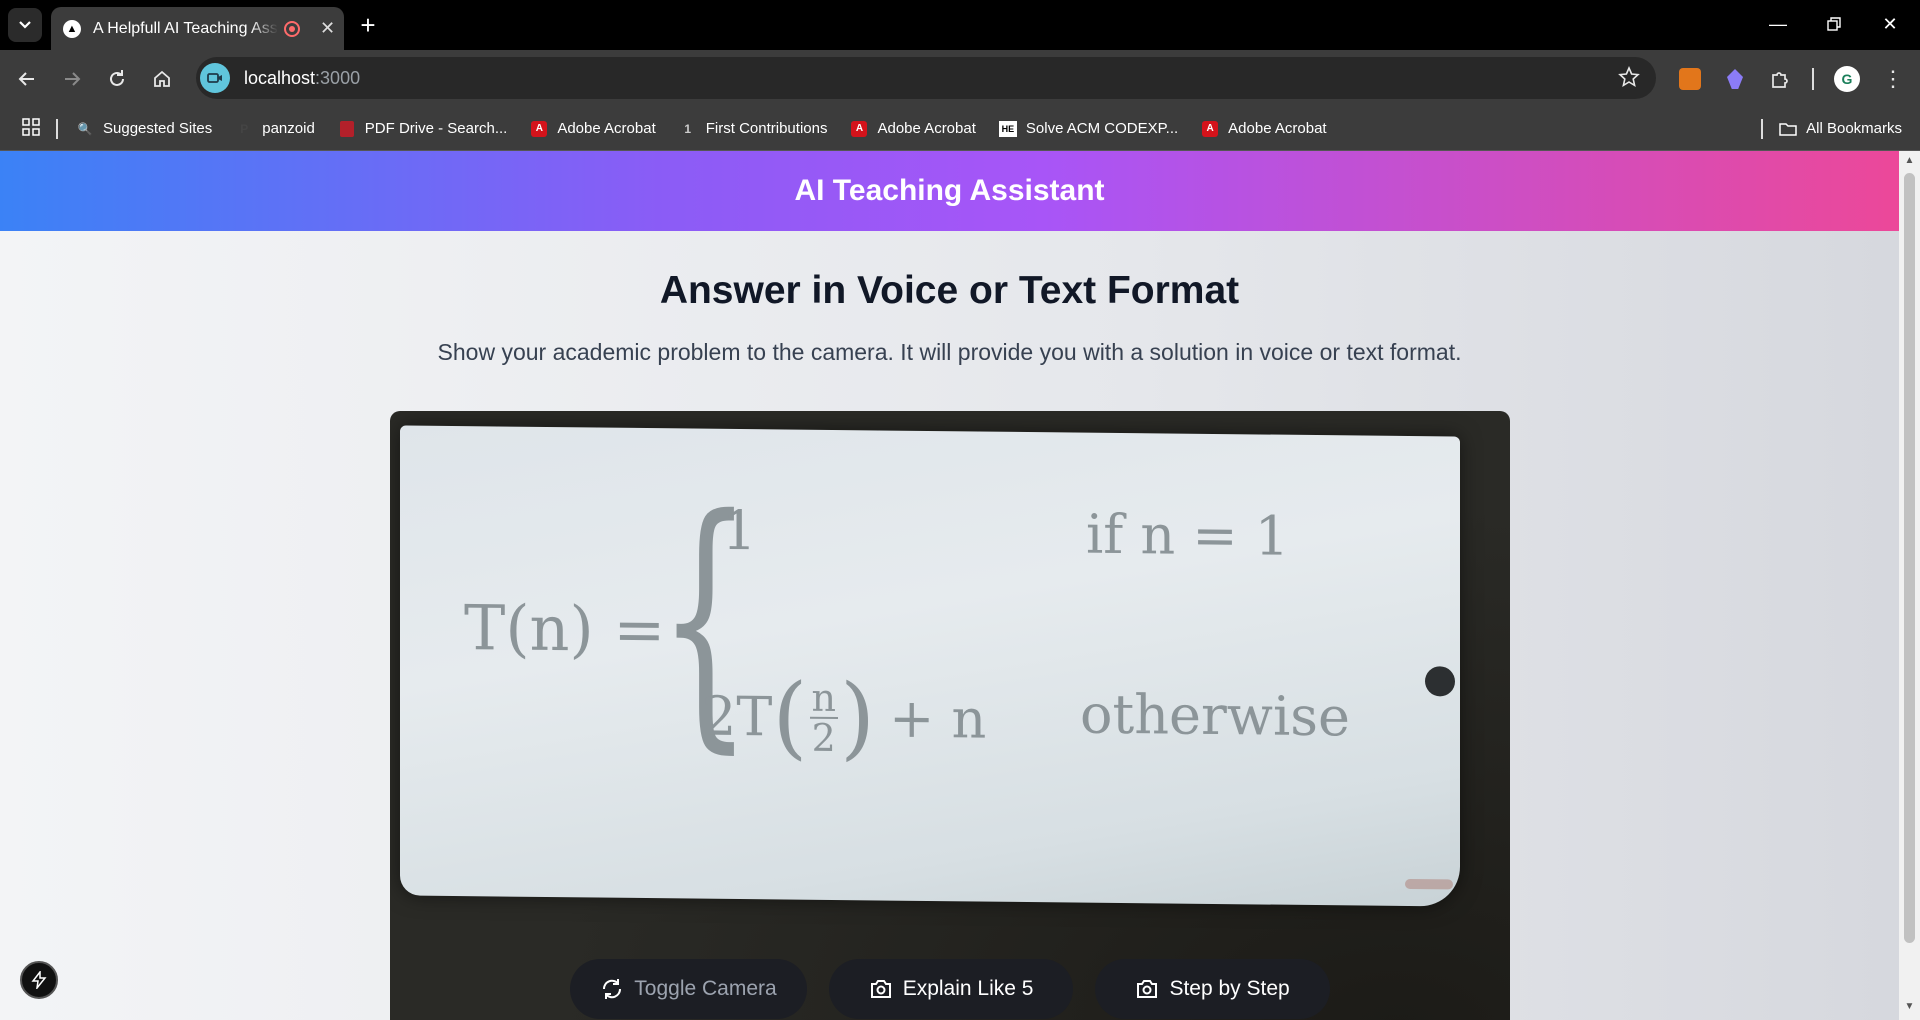  Describe the element at coordinates (1188, 535) in the screenshot. I see `equation-case1-condition: if n = 1` at that location.